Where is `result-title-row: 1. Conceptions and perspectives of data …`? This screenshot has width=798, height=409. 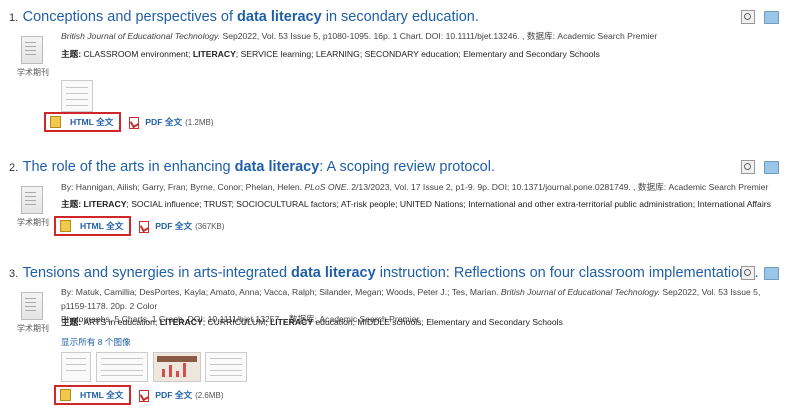
result-title-row: 1. Conceptions and perspectives of data … is located at coordinates (244, 17).